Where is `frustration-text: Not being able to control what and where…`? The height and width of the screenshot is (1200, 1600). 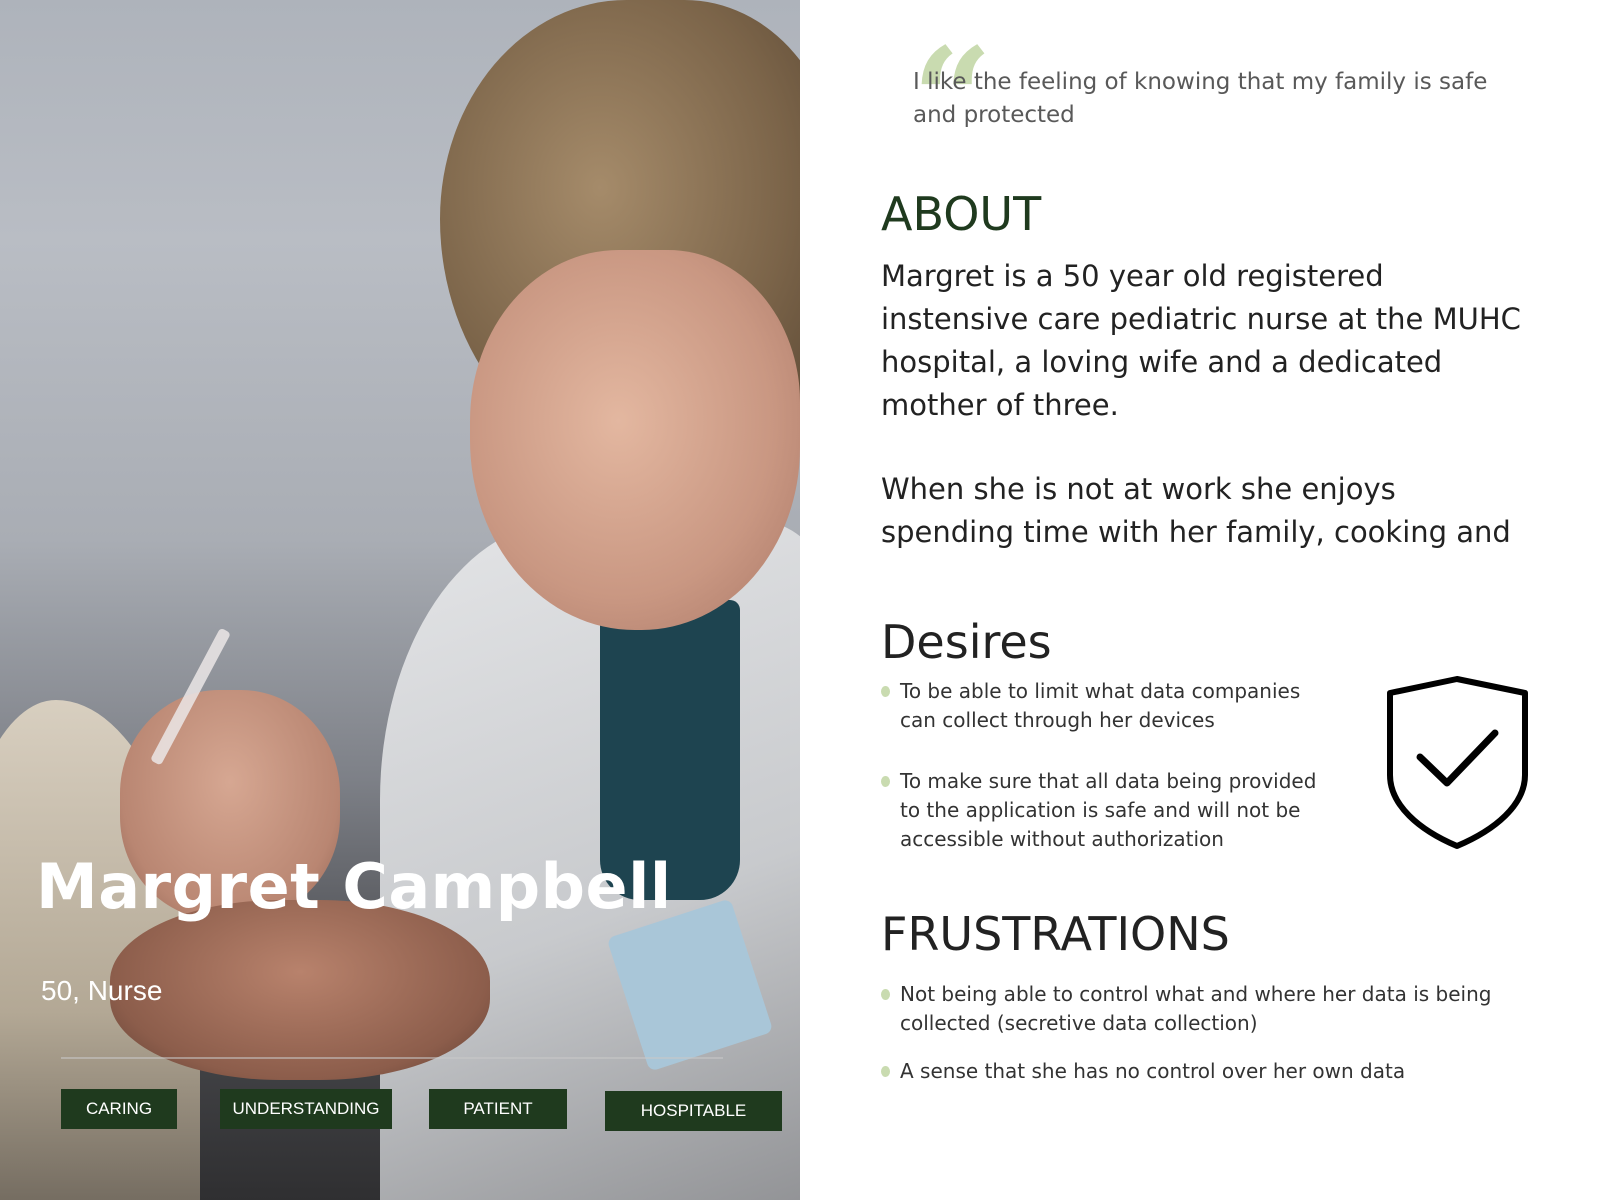 frustration-text: Not being able to control what and where… is located at coordinates (1196, 1008).